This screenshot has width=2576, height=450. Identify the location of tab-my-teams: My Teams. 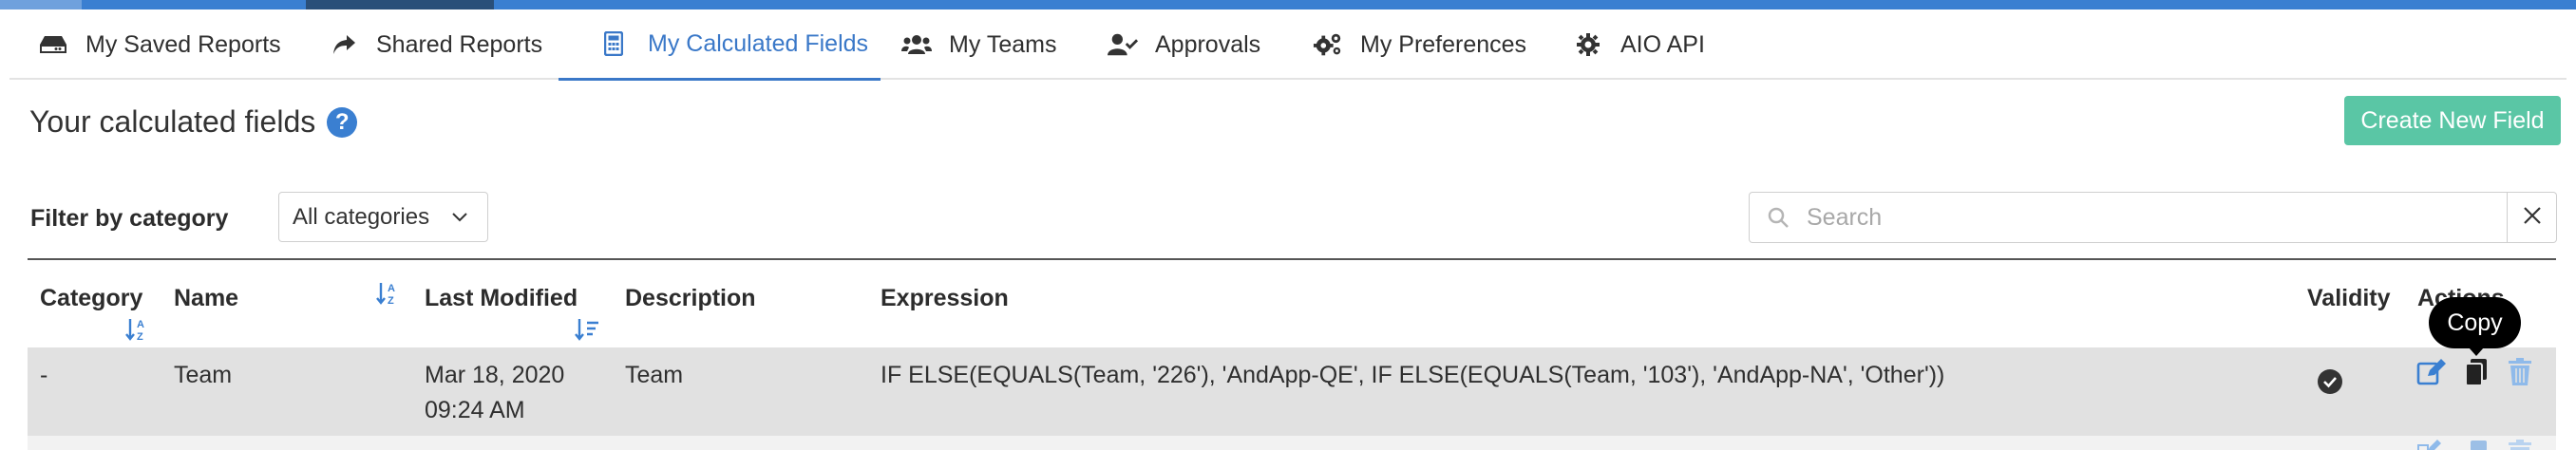
(978, 44).